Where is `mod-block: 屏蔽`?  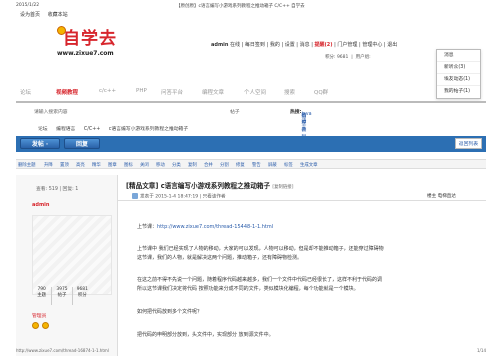 mod-block: 屏蔽 is located at coordinates (272, 165).